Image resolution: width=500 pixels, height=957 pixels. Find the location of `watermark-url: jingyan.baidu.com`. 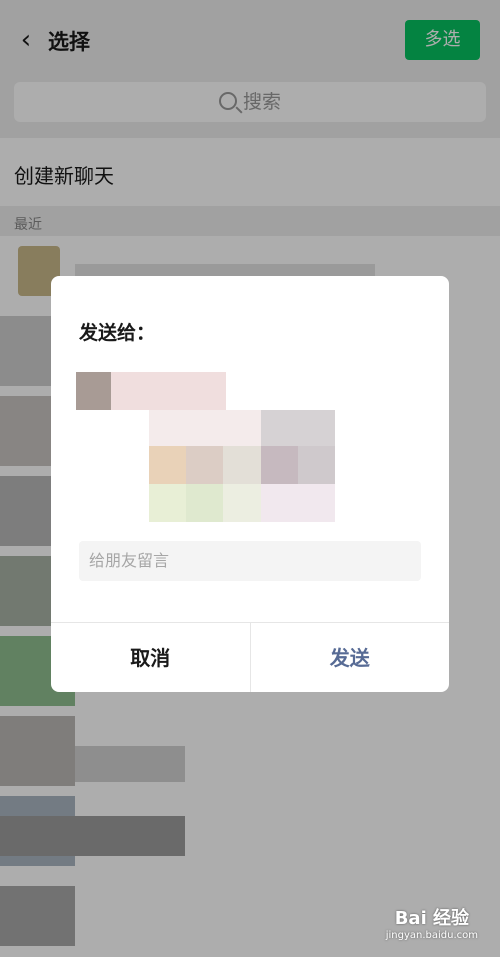

watermark-url: jingyan.baidu.com is located at coordinates (431, 935).